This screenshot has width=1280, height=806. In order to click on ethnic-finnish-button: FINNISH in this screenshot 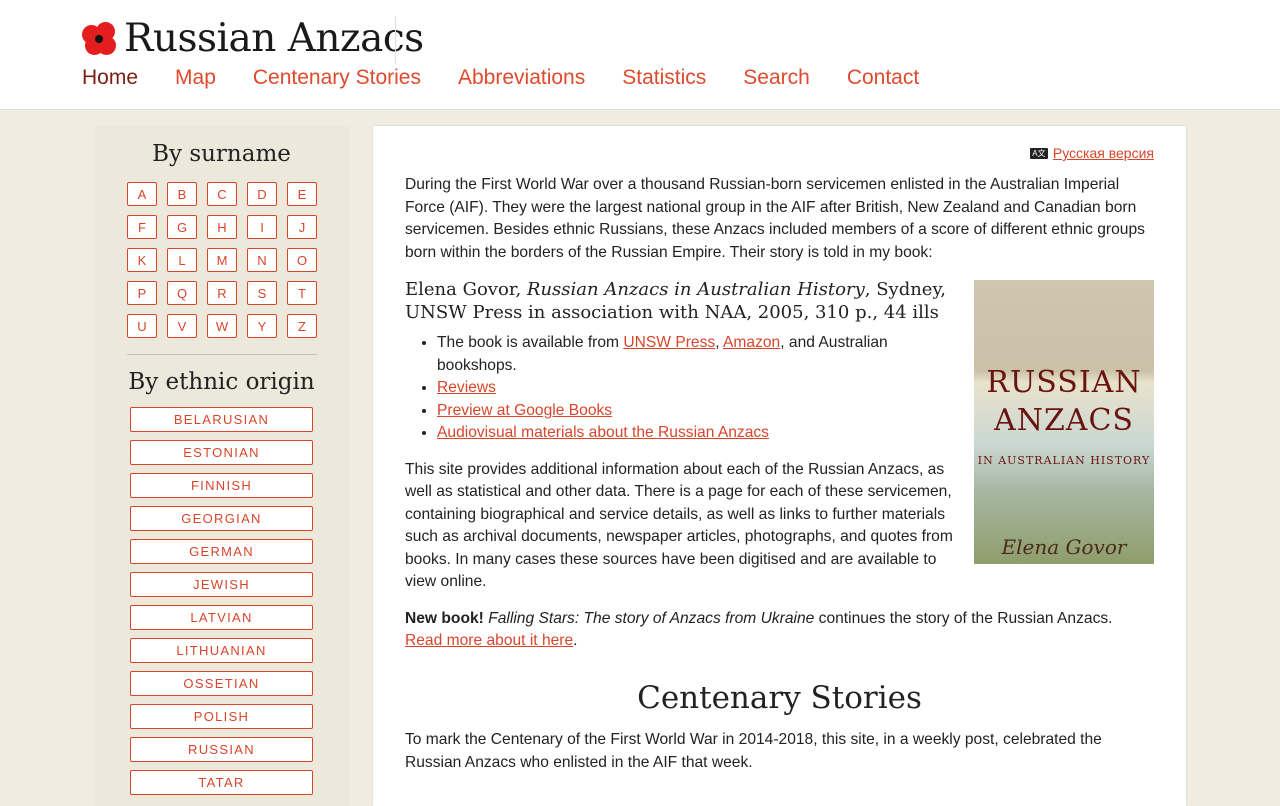, I will do `click(221, 485)`.